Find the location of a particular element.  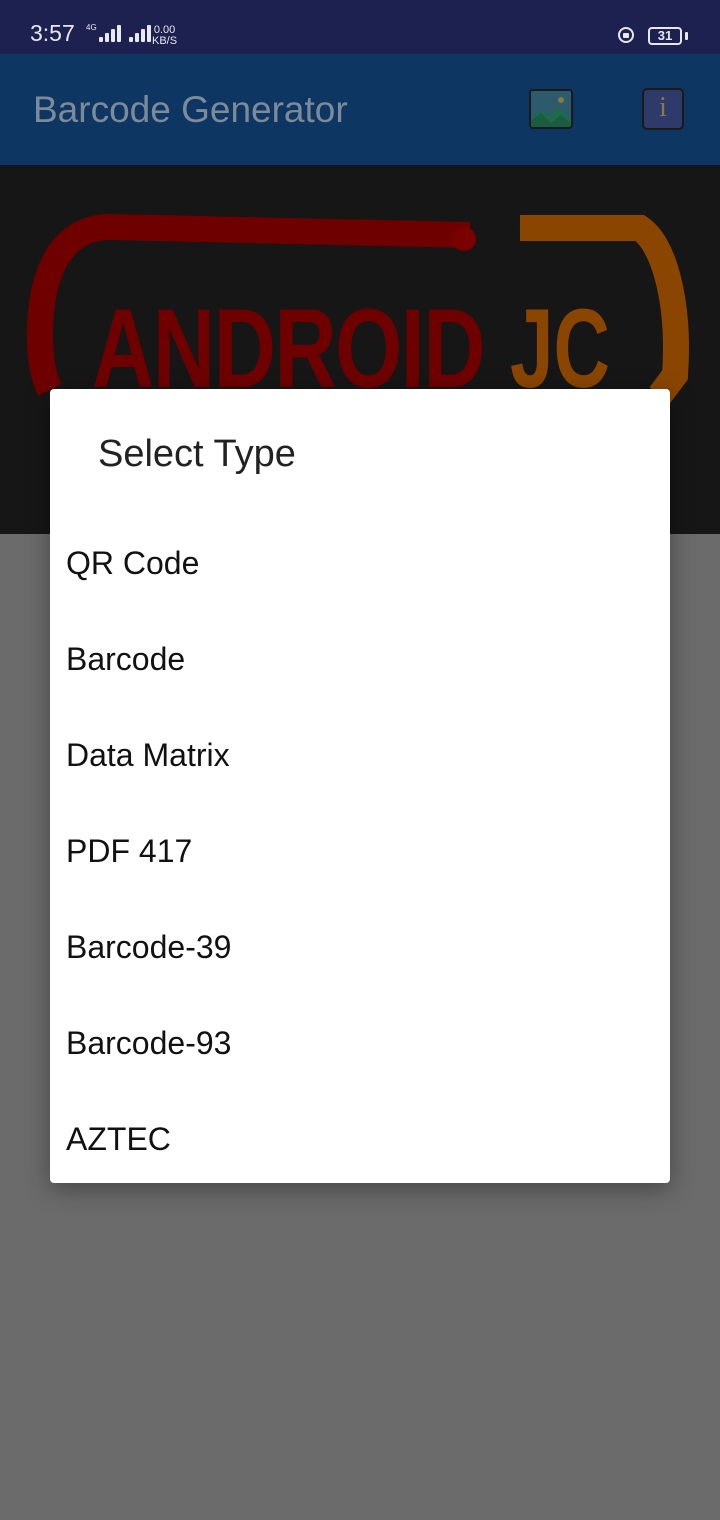

gallery-button is located at coordinates (551, 109).